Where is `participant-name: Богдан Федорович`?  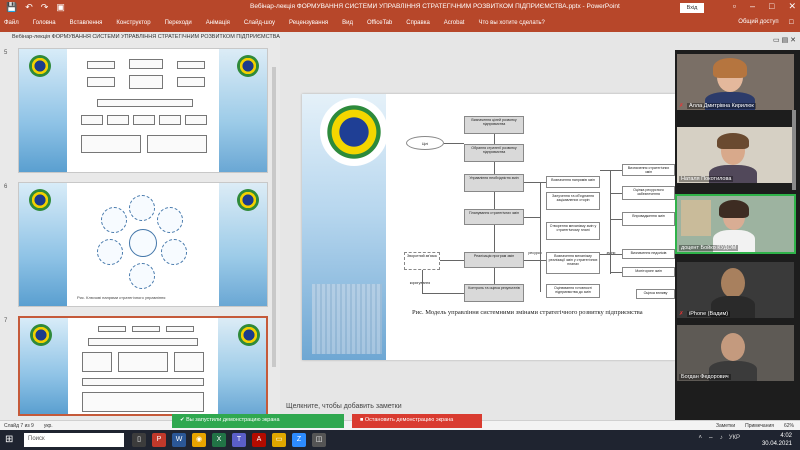 participant-name: Богдан Федорович is located at coordinates (705, 377).